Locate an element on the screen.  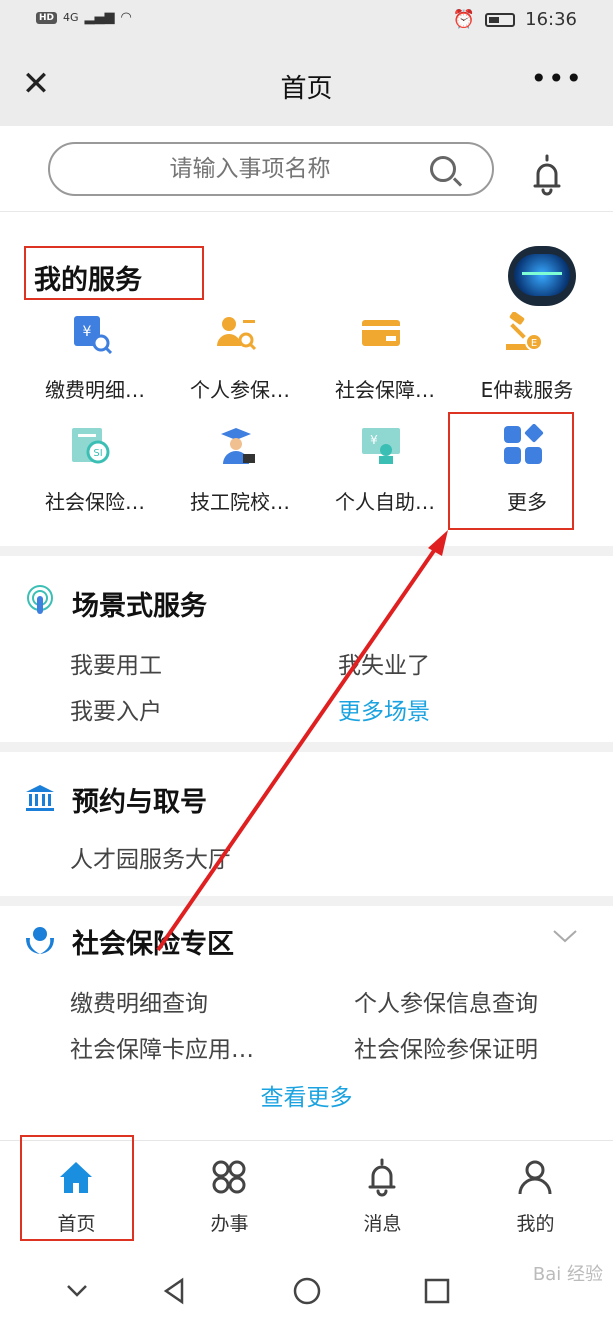
signal-icon: ▂▄▆ is located at coordinates (99, 17).